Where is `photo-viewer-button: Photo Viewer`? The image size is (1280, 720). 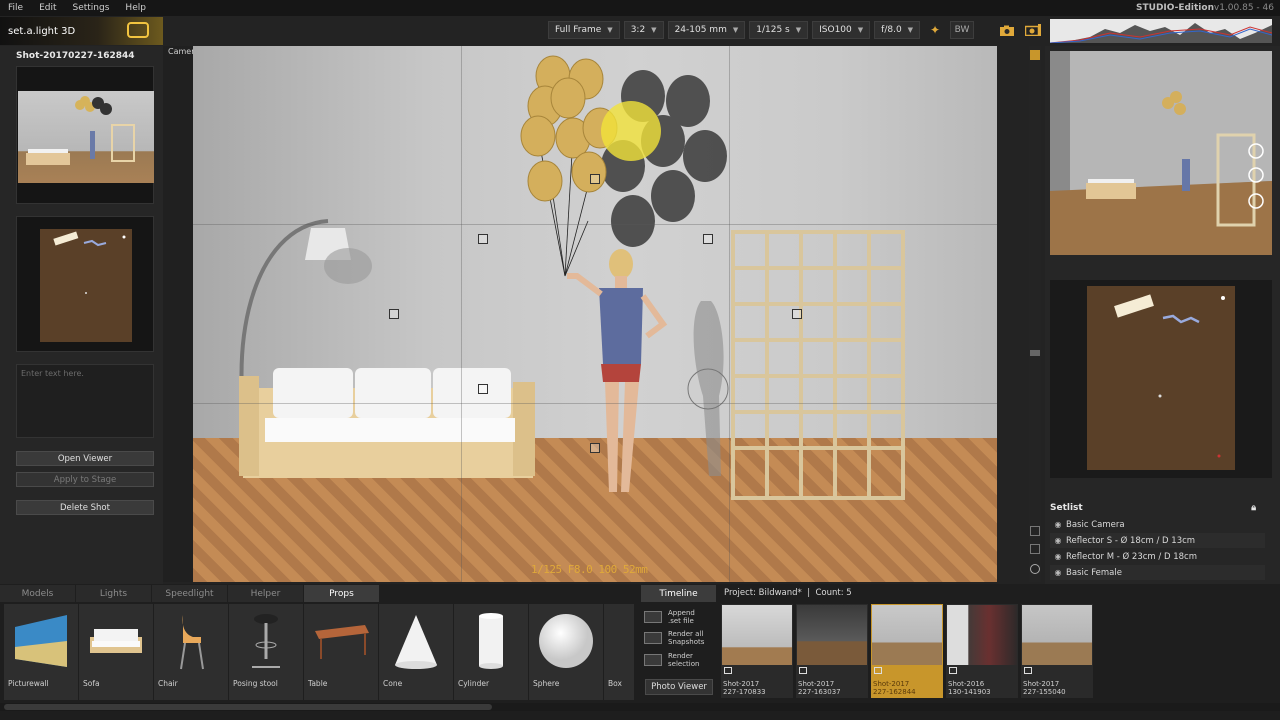
photo-viewer-button: Photo Viewer is located at coordinates (679, 687).